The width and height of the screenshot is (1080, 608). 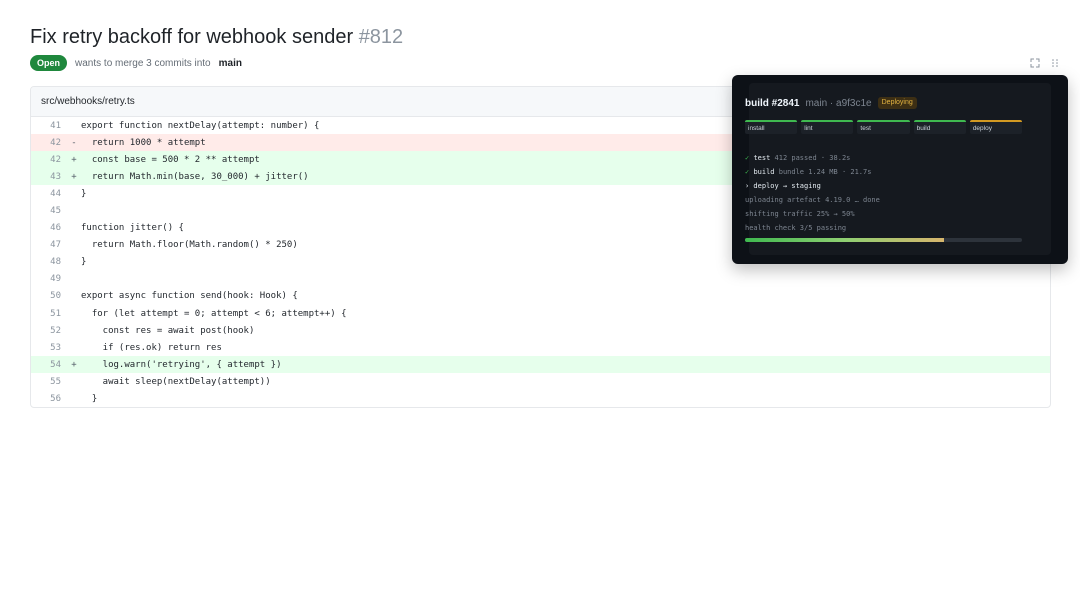 I want to click on test-log-line: ✓ test 412 passed · 38.2s, so click(x=812, y=158).